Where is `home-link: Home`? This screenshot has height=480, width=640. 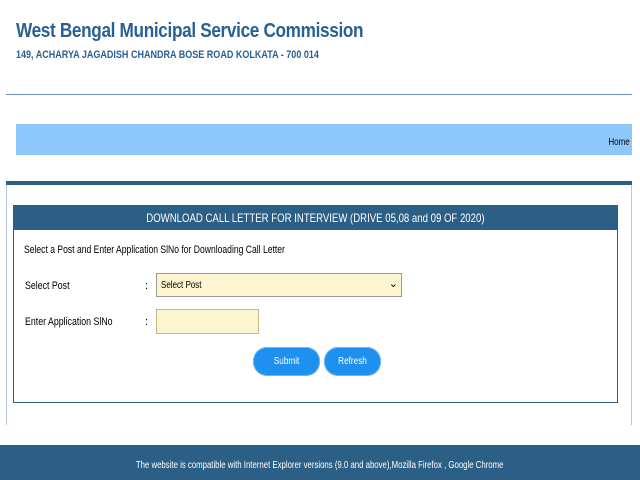 home-link: Home is located at coordinates (619, 142).